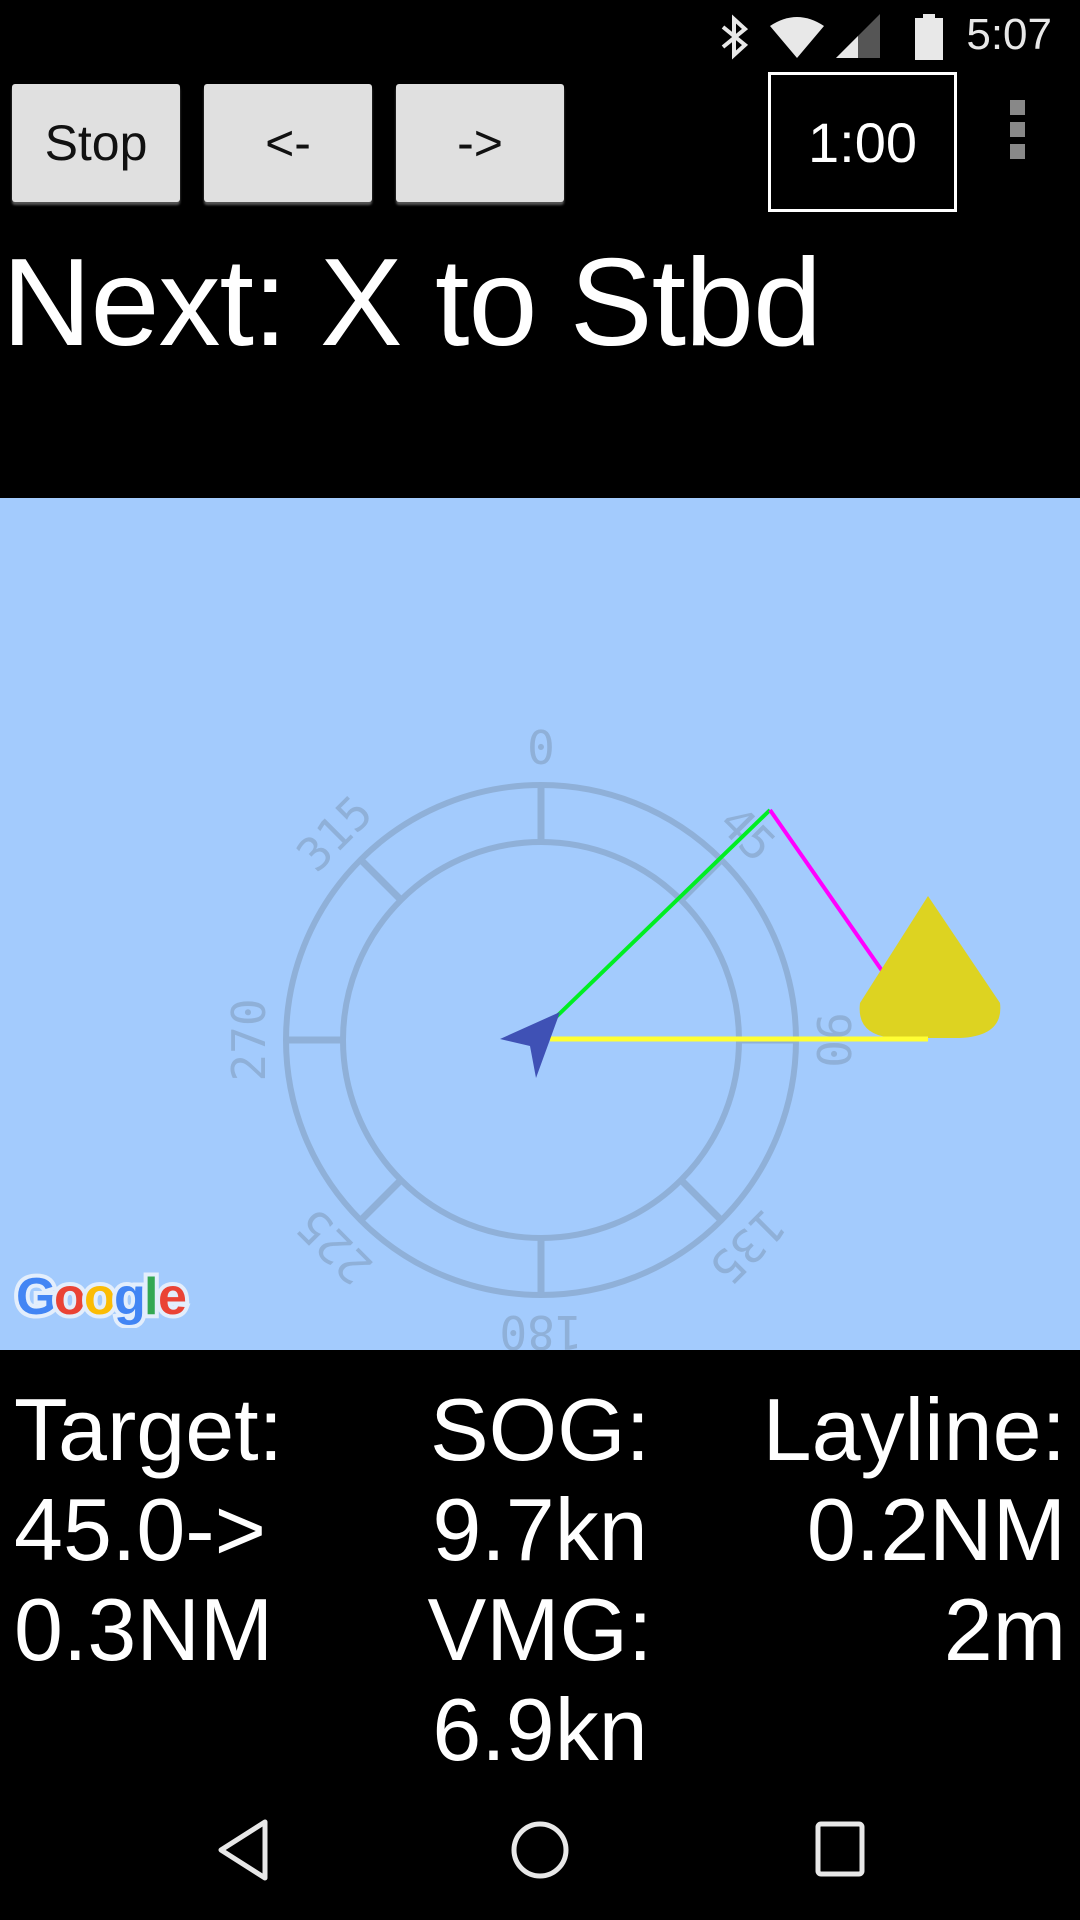 Image resolution: width=1080 pixels, height=1920 pixels. What do you see at coordinates (480, 143) in the screenshot?
I see `next-mark-button: ->` at bounding box center [480, 143].